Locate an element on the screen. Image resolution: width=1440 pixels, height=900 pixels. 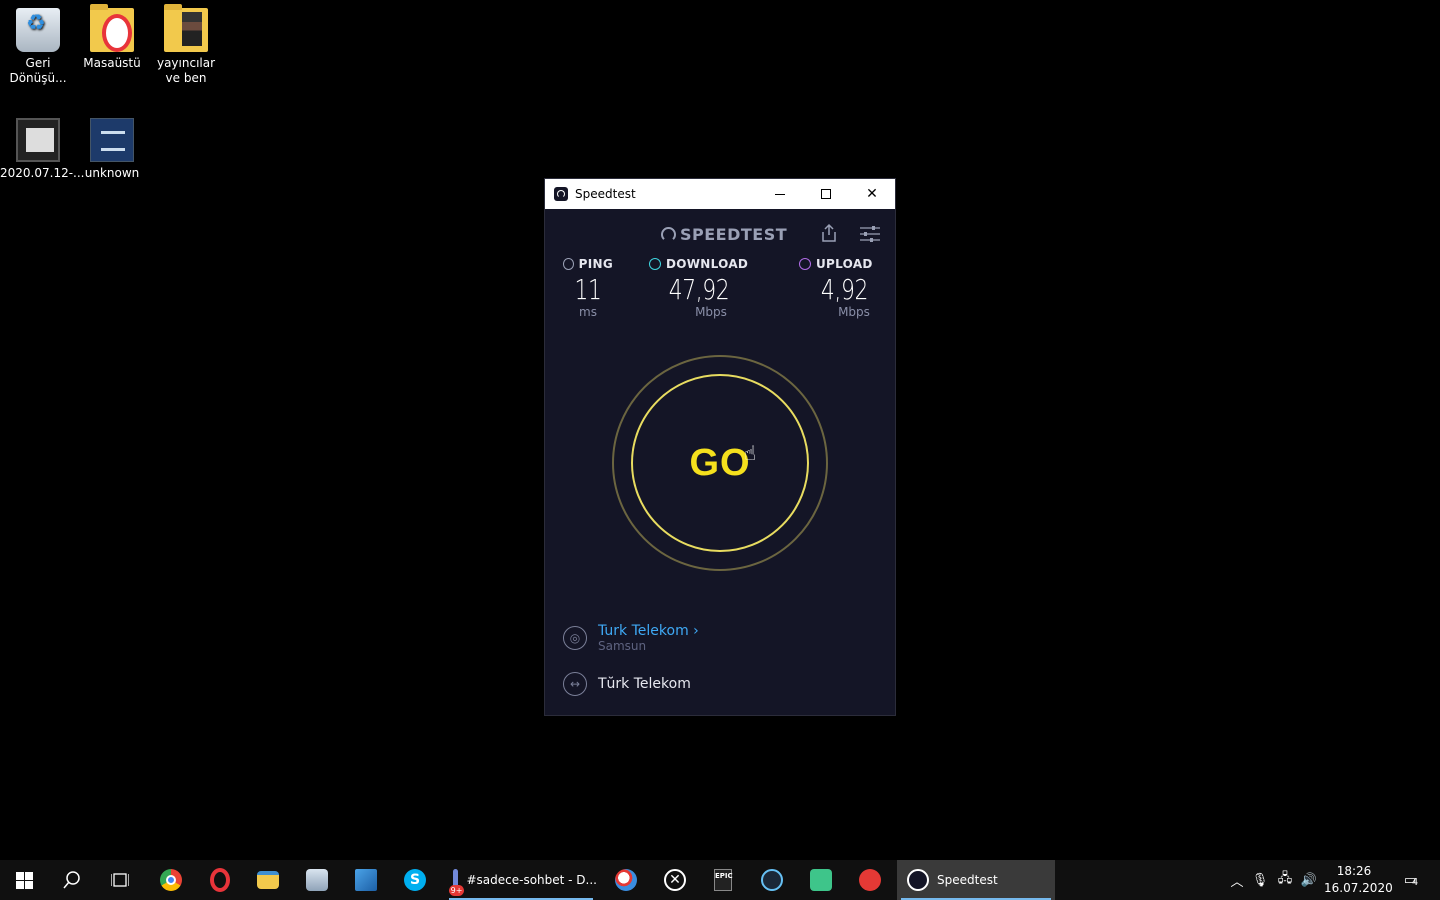
taskbar-app-green is located at coordinates (821, 880).